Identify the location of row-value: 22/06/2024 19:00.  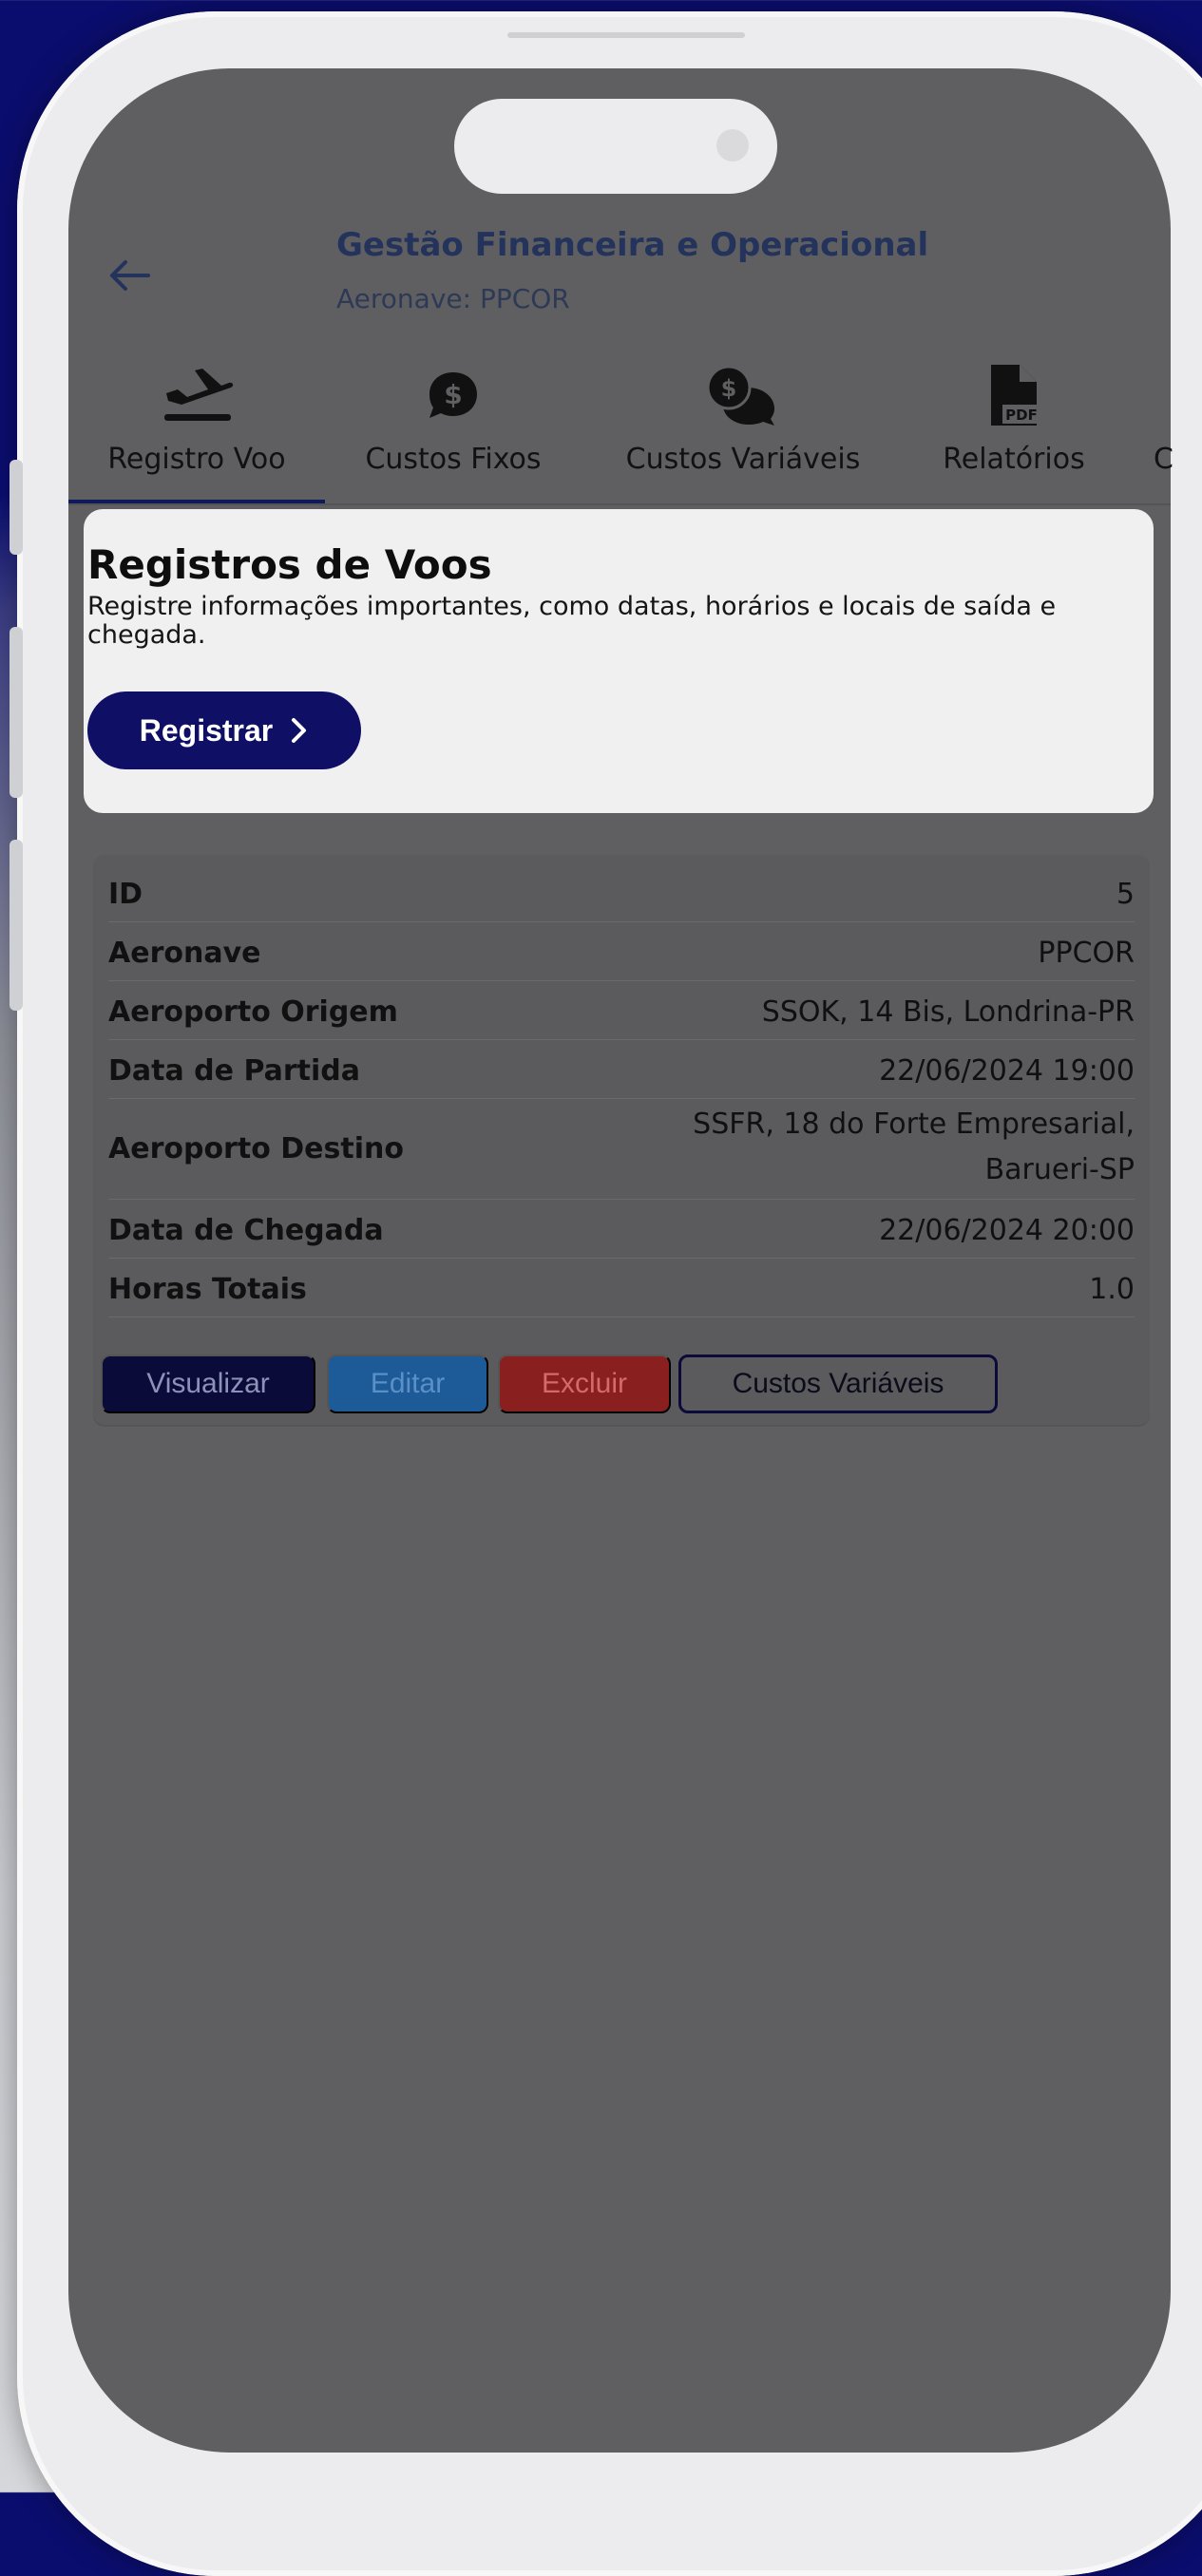
(1007, 1071).